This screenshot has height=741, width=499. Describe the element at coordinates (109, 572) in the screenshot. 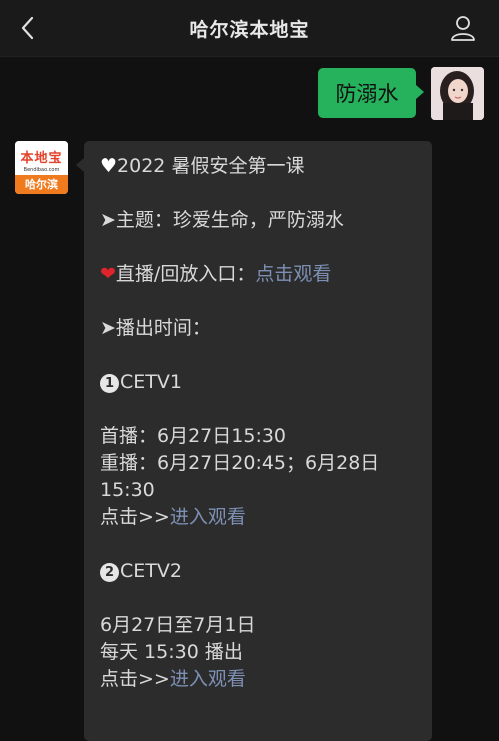

I see `number-two-icon: 2` at that location.